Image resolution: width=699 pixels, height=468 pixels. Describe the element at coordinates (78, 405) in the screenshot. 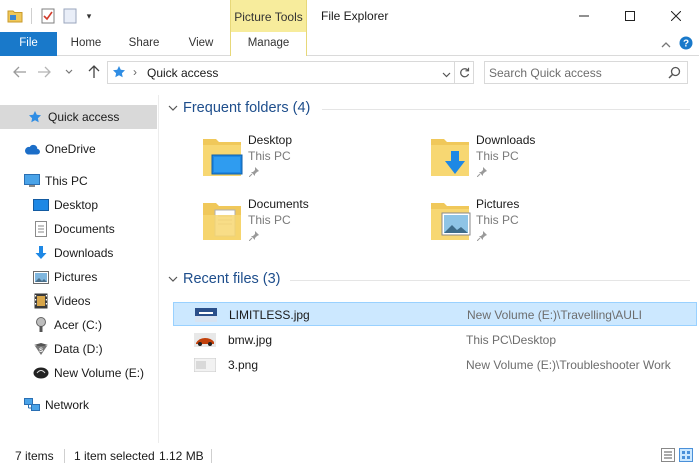

I see `sidebar-item-network: Network` at that location.